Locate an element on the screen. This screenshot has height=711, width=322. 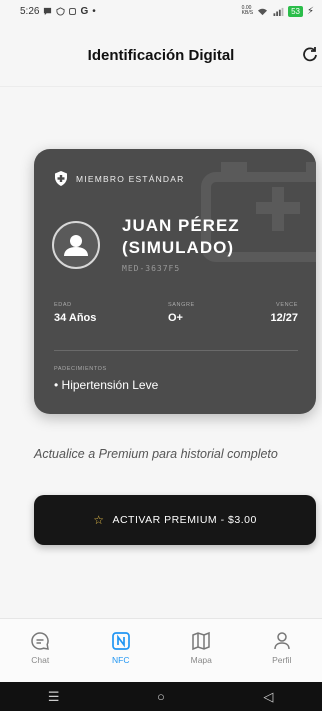
header-divider is located at coordinates (161, 86).